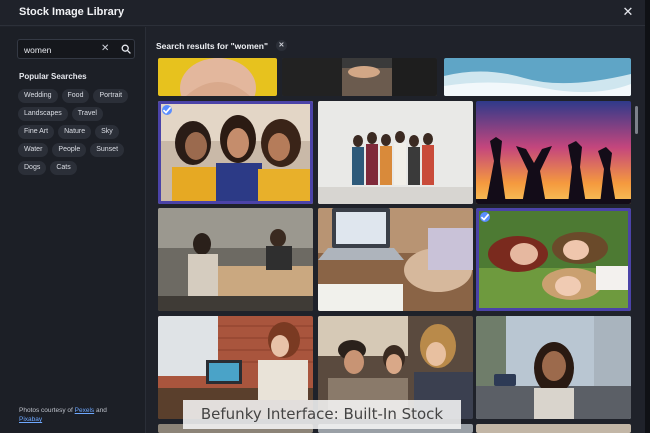 The image size is (650, 433). What do you see at coordinates (30, 419) in the screenshot?
I see `pixabay-link: Pixabay` at bounding box center [30, 419].